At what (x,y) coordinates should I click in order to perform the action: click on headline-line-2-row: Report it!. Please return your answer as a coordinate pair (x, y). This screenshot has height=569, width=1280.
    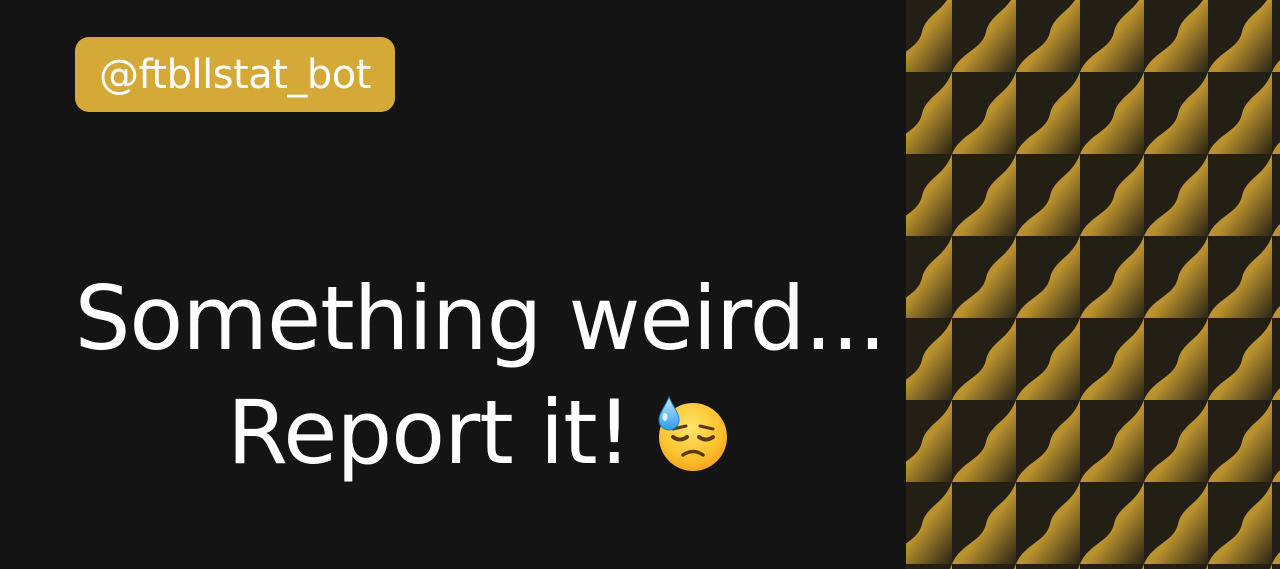
    Looking at the image, I should click on (480, 433).